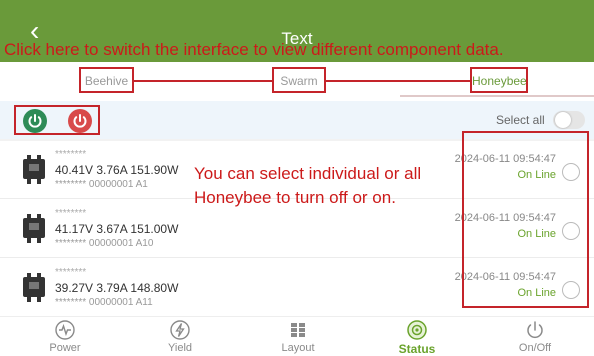 The height and width of the screenshot is (356, 594). Describe the element at coordinates (525, 219) in the screenshot. I see `annotation-box` at that location.